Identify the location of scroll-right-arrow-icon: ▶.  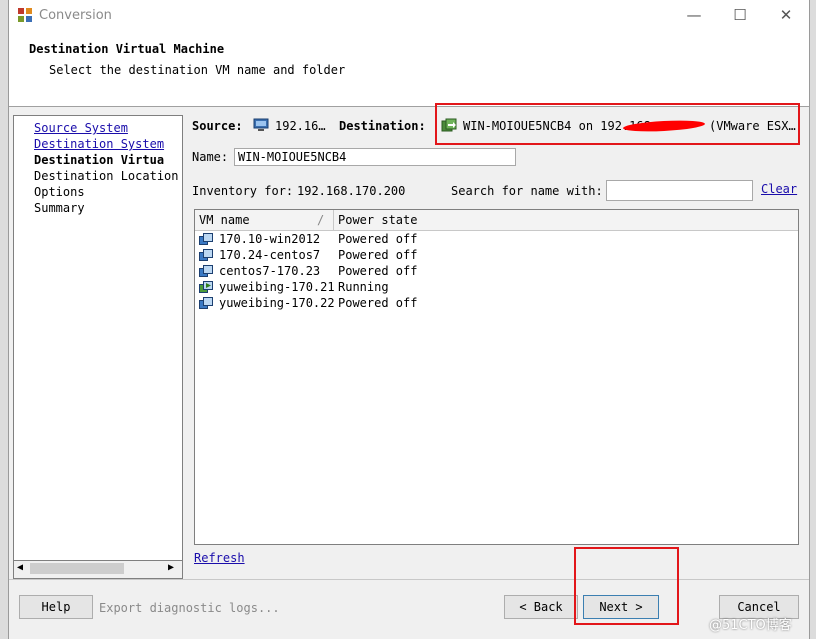
(171, 567).